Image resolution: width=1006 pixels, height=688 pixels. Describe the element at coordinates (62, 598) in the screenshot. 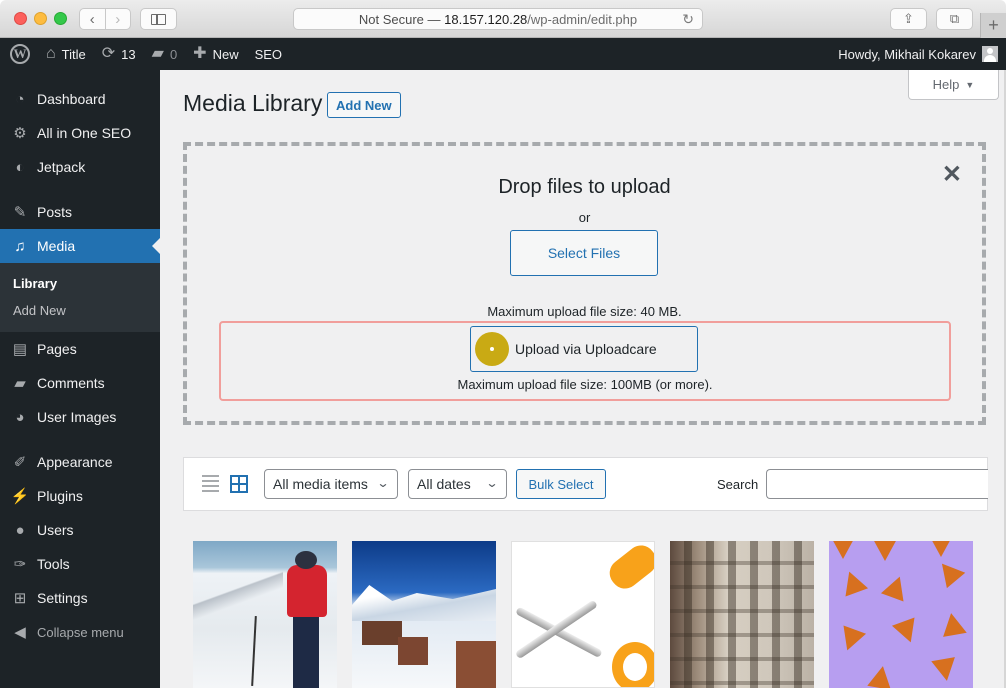

I see `sidebar-item-label: Settings` at that location.